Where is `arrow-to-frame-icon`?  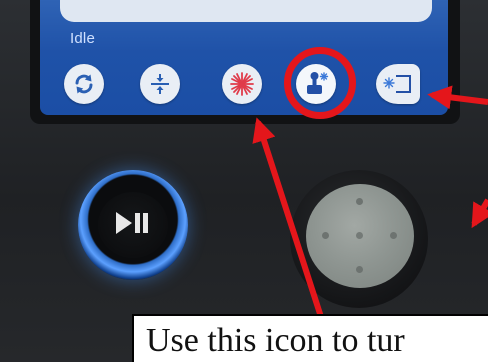 arrow-to-frame-icon is located at coordinates (457, 97).